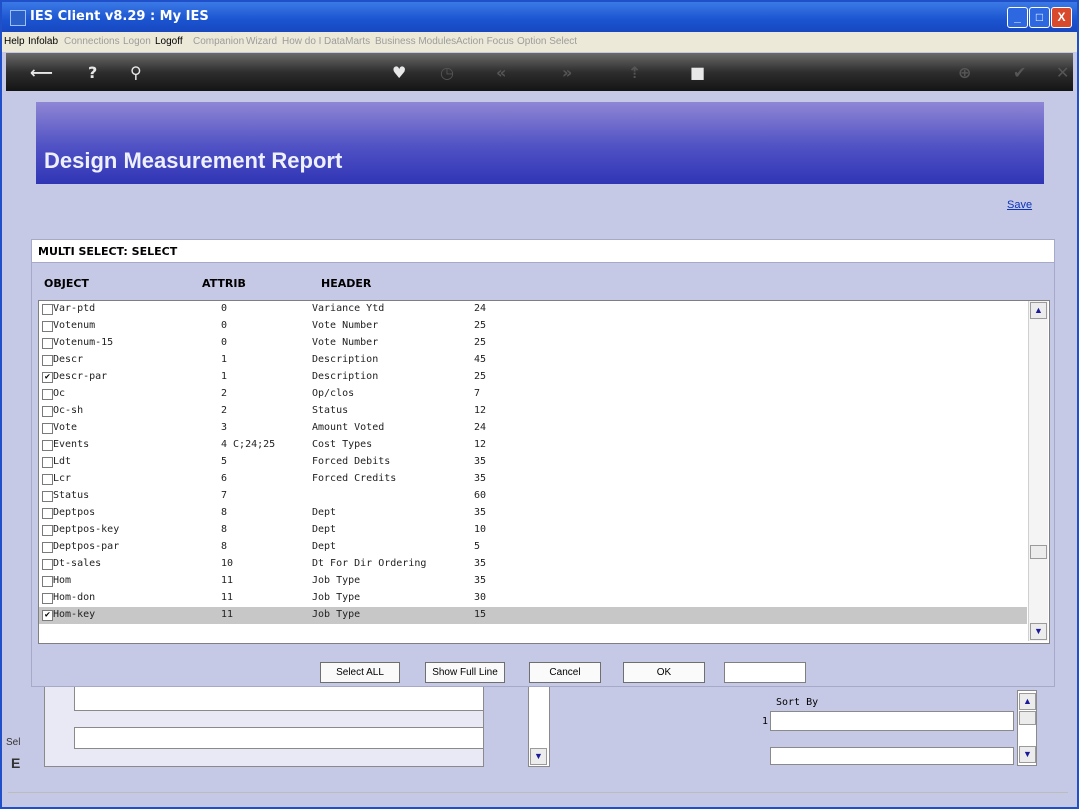 The width and height of the screenshot is (1083, 811). What do you see at coordinates (533, 360) in the screenshot?
I see `list-item: Descr 1 Description 45` at bounding box center [533, 360].